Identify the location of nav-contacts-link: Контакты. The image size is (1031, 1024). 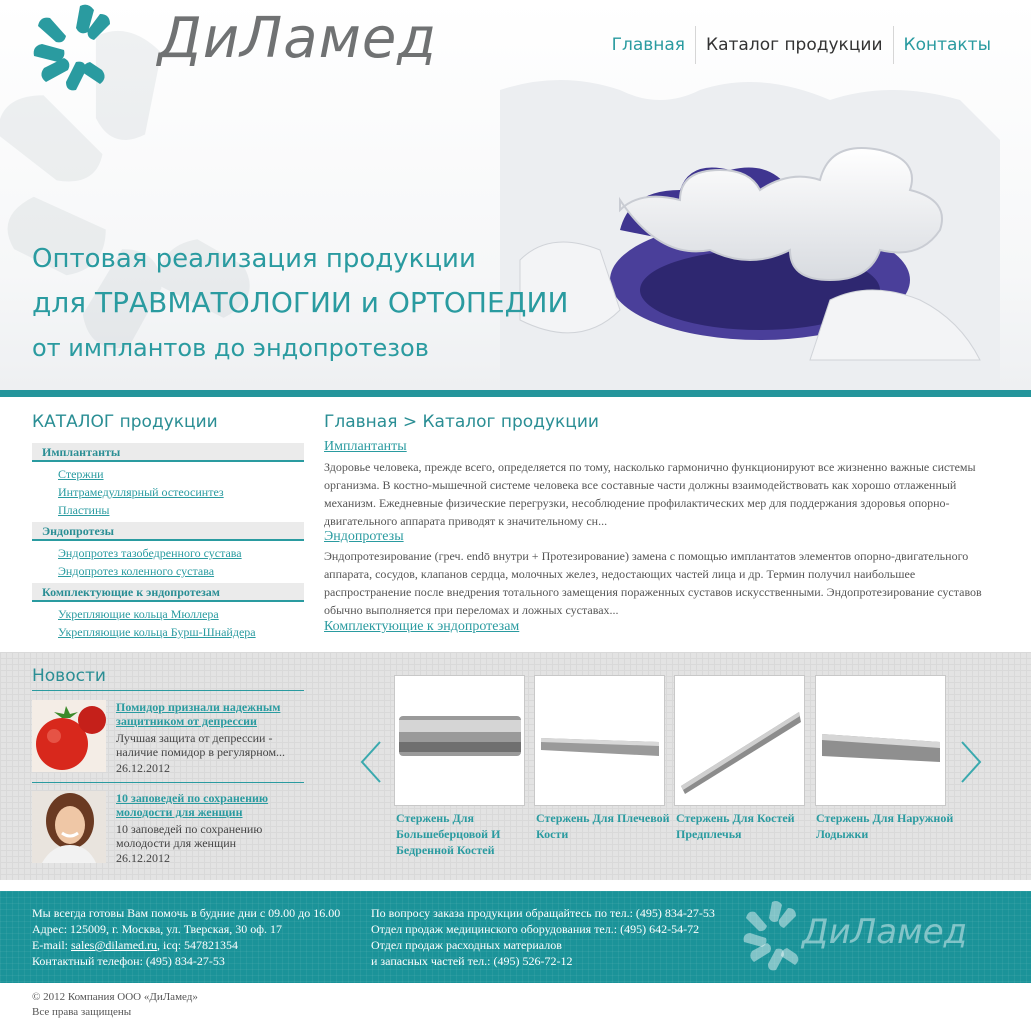
(948, 45).